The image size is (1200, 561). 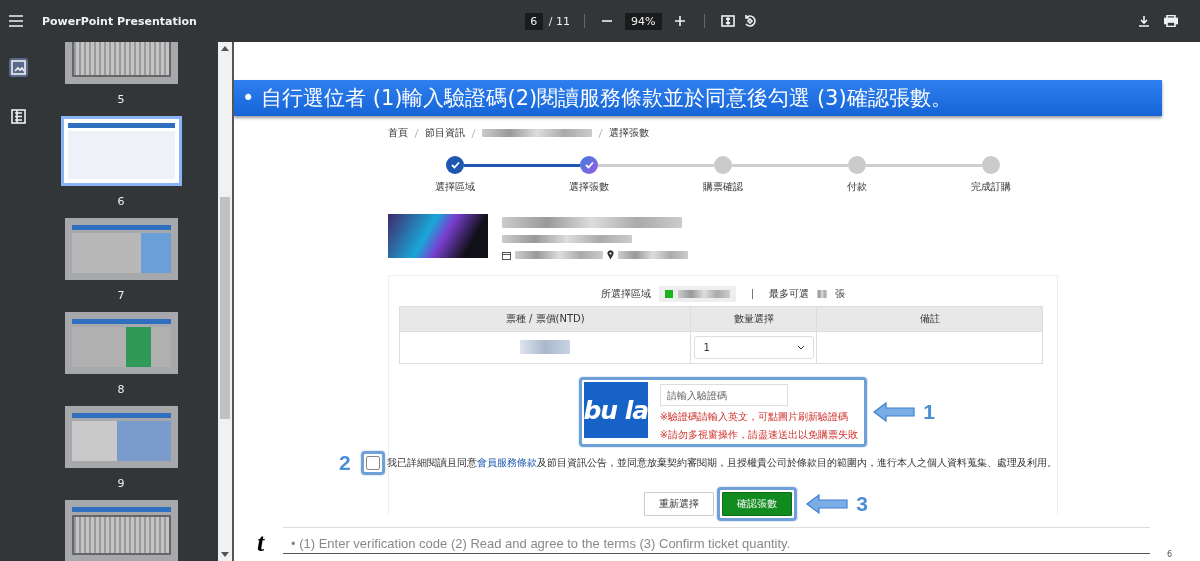 I want to click on terms-link: 會員服務條款, so click(x=506, y=462).